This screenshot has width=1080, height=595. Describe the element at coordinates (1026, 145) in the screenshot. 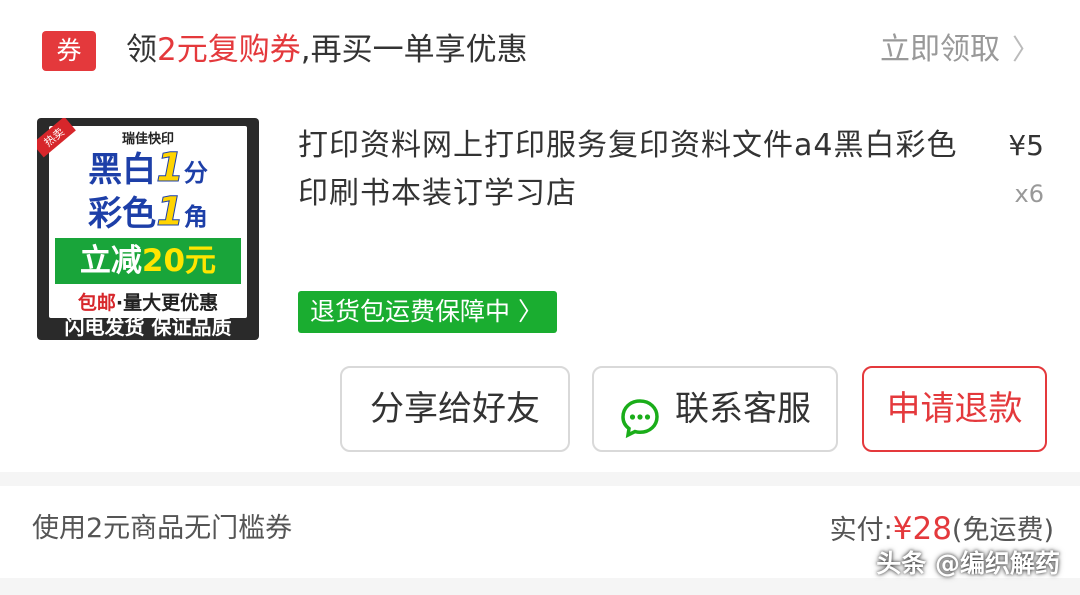

I see `product-price: ¥5` at that location.